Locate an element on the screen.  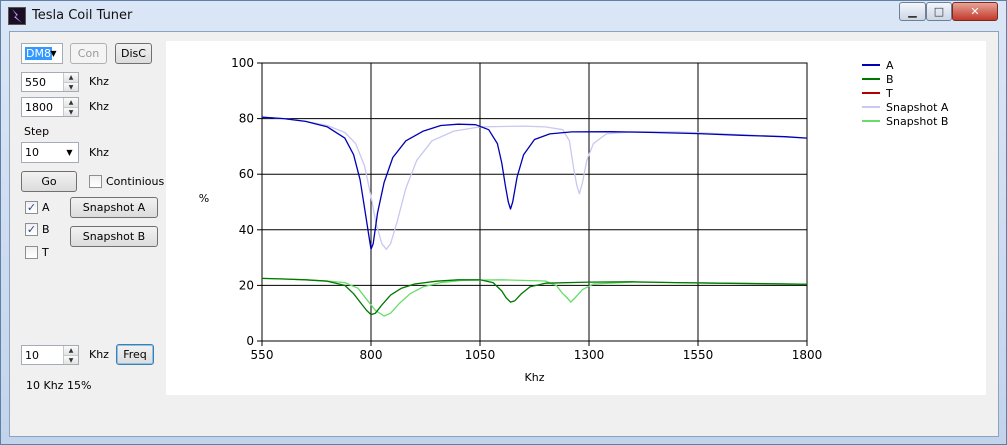
app-icon is located at coordinates (17, 16).